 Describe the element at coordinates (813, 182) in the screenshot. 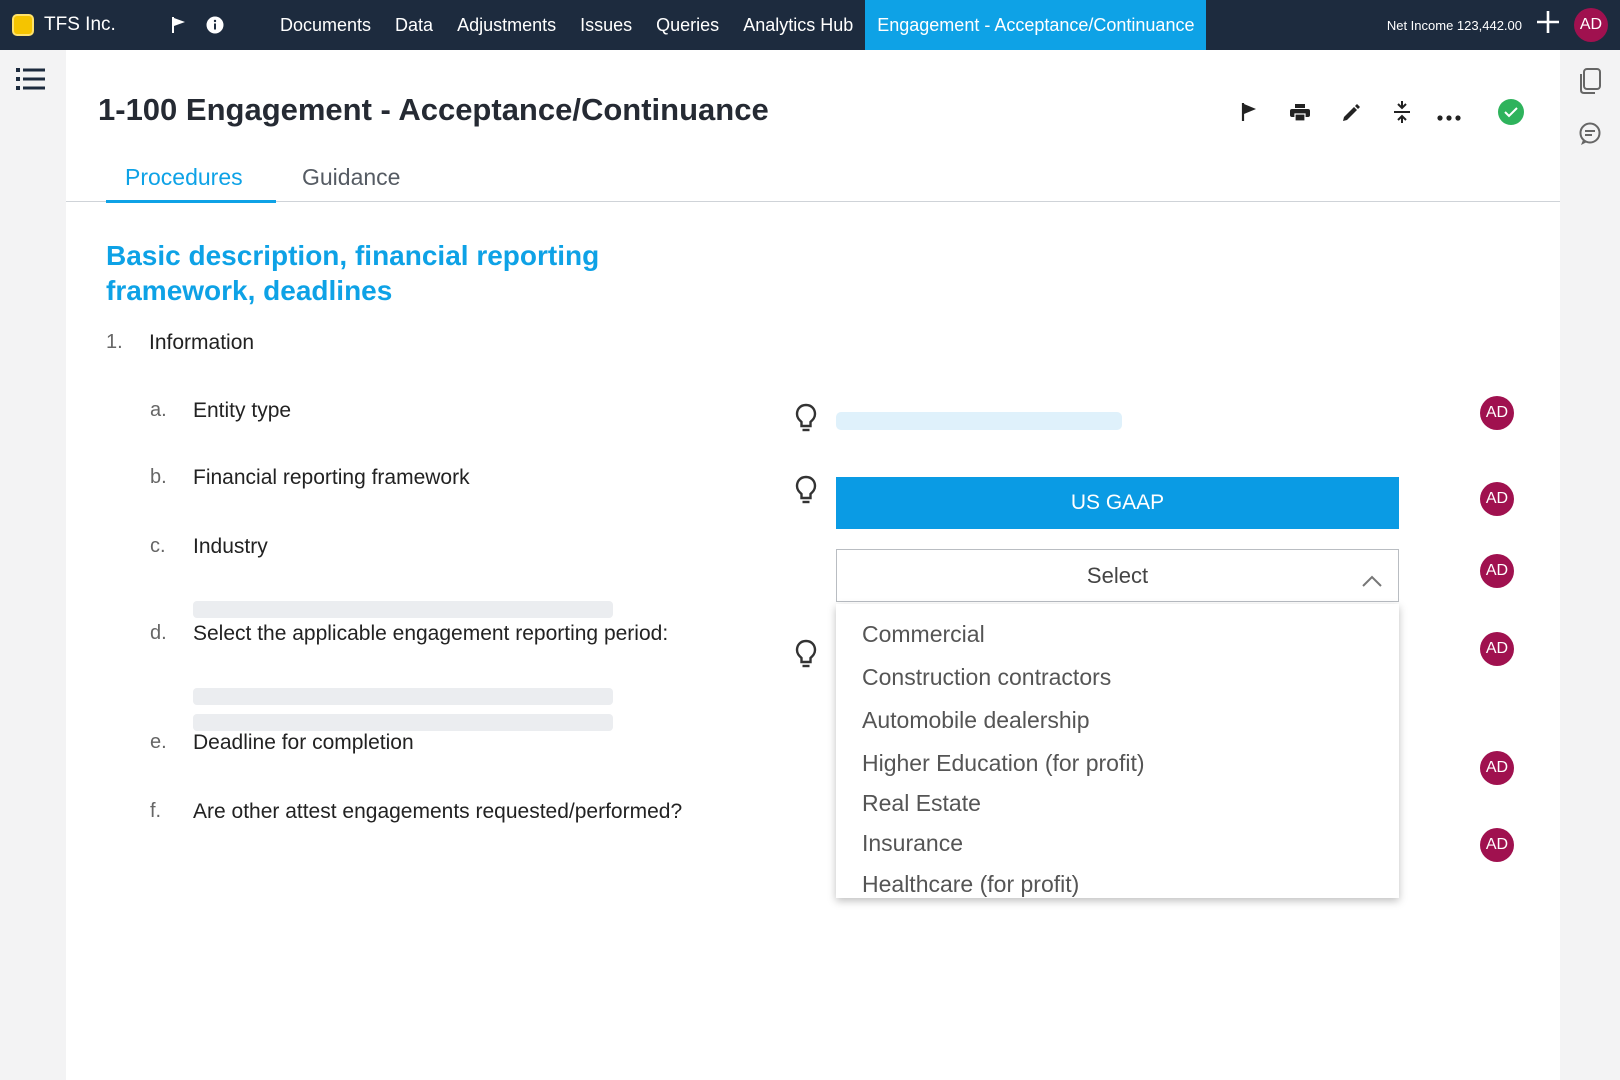

I see `tab-bar: Procedures Guidance` at that location.